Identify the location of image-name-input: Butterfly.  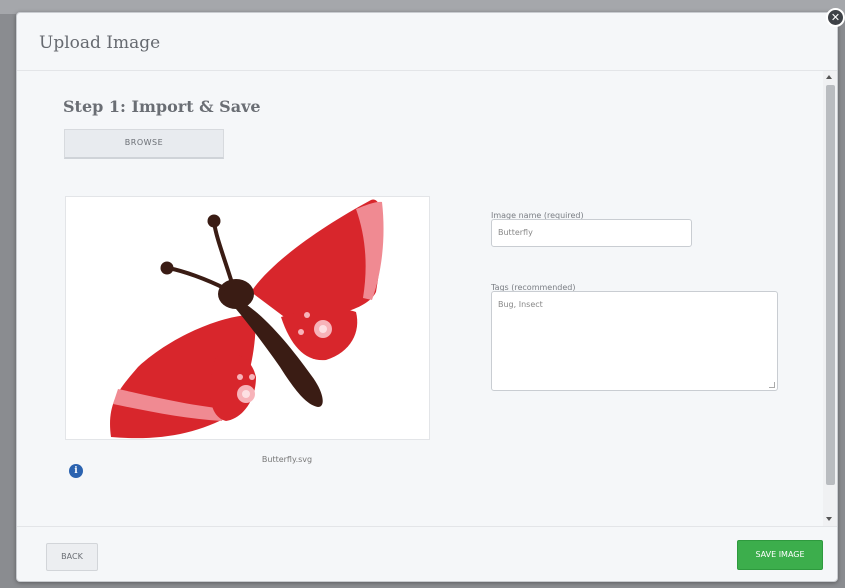
(591, 233).